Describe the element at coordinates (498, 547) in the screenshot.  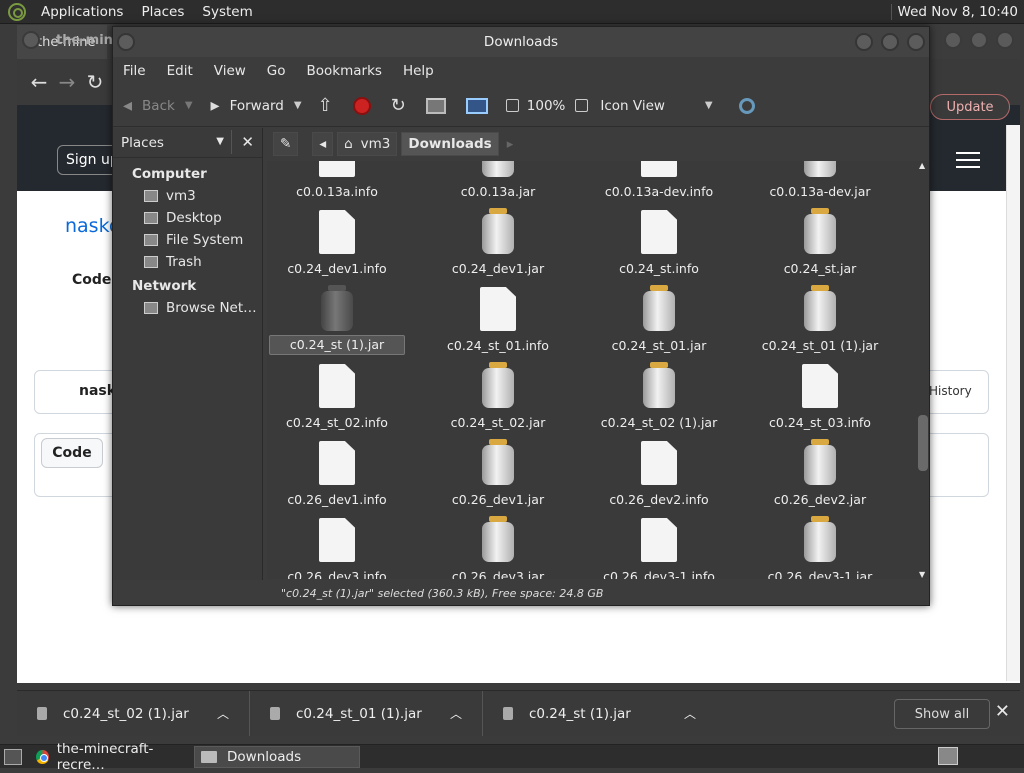
I see `file-item: c0.26_dev3.jar` at that location.